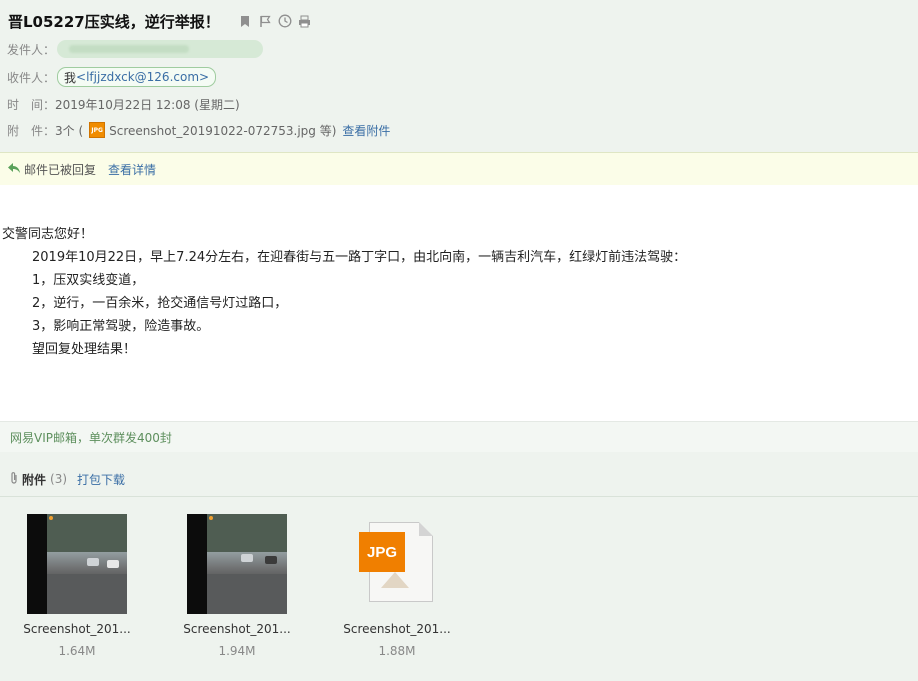  Describe the element at coordinates (14, 169) in the screenshot. I see `reply-arrow-icon` at that location.